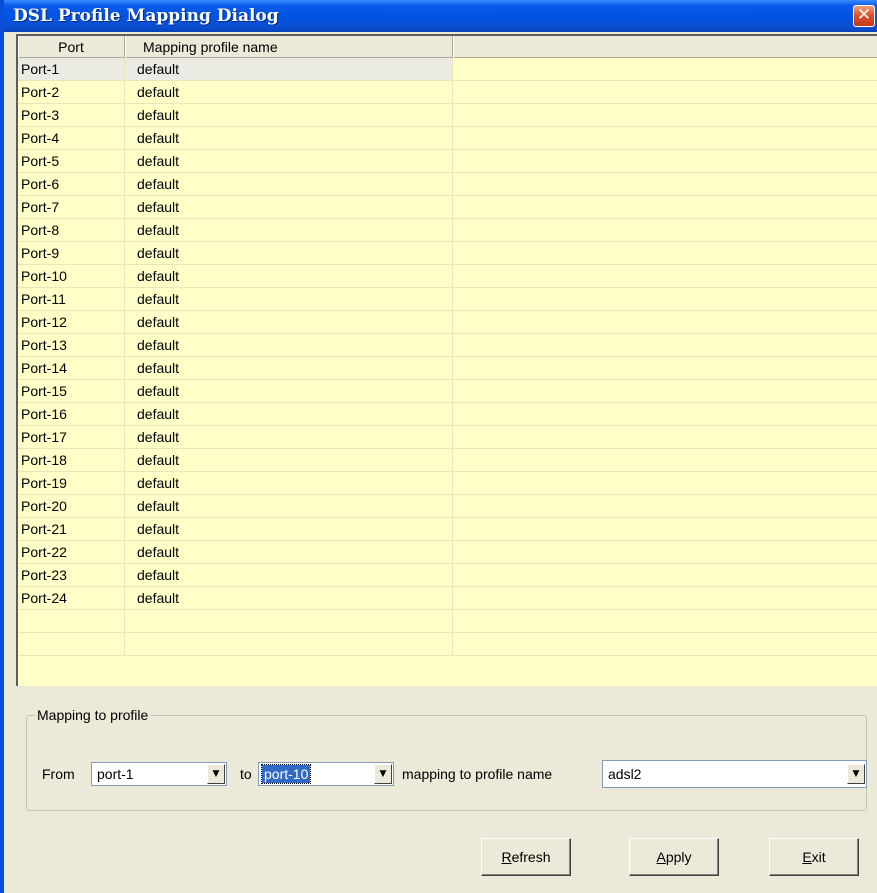 The image size is (877, 893). What do you see at coordinates (71, 598) in the screenshot?
I see `port-cell: Port-24` at bounding box center [71, 598].